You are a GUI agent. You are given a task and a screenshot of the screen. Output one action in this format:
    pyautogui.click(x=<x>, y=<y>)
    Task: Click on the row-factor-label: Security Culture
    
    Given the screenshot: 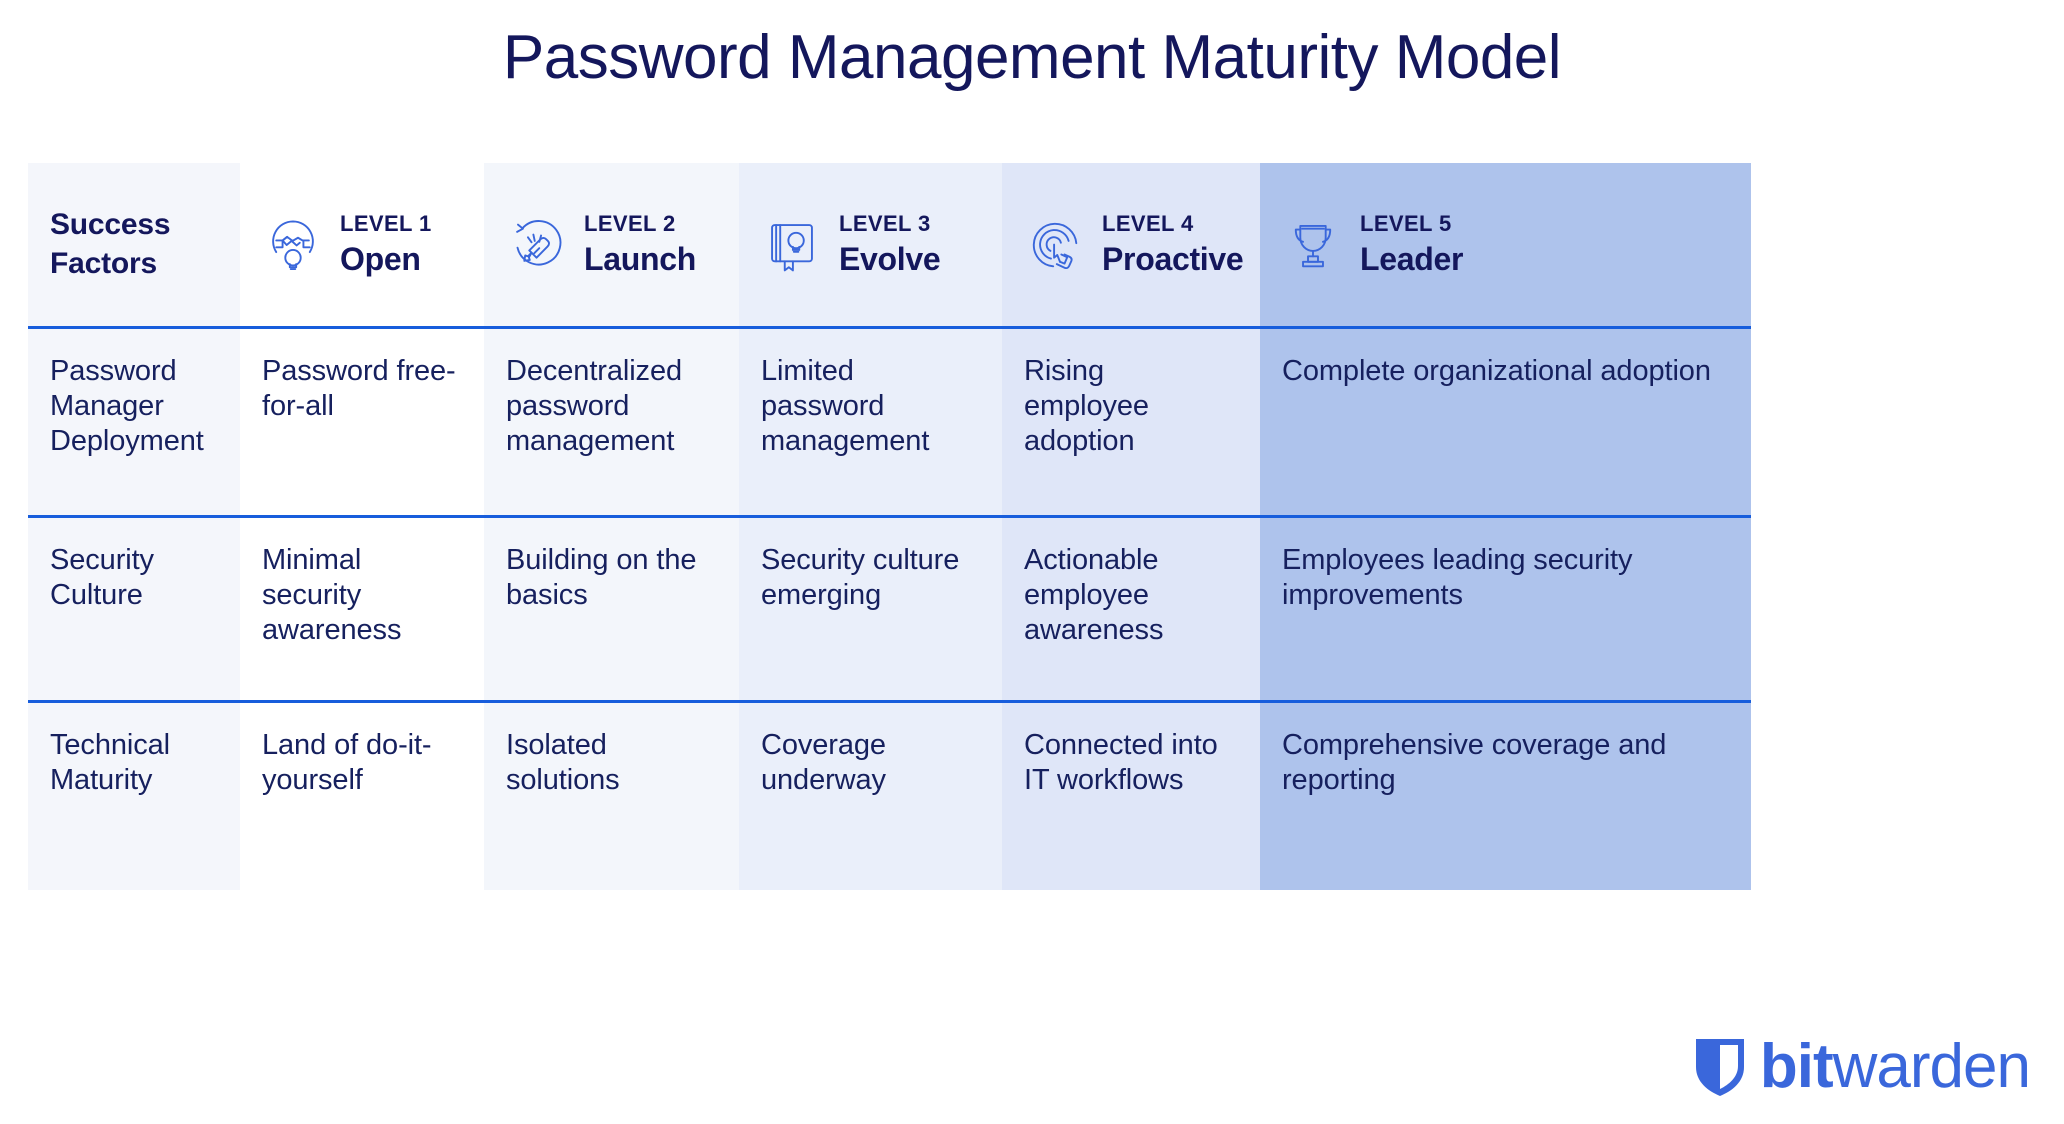 What is the action you would take?
    pyautogui.click(x=102, y=577)
    